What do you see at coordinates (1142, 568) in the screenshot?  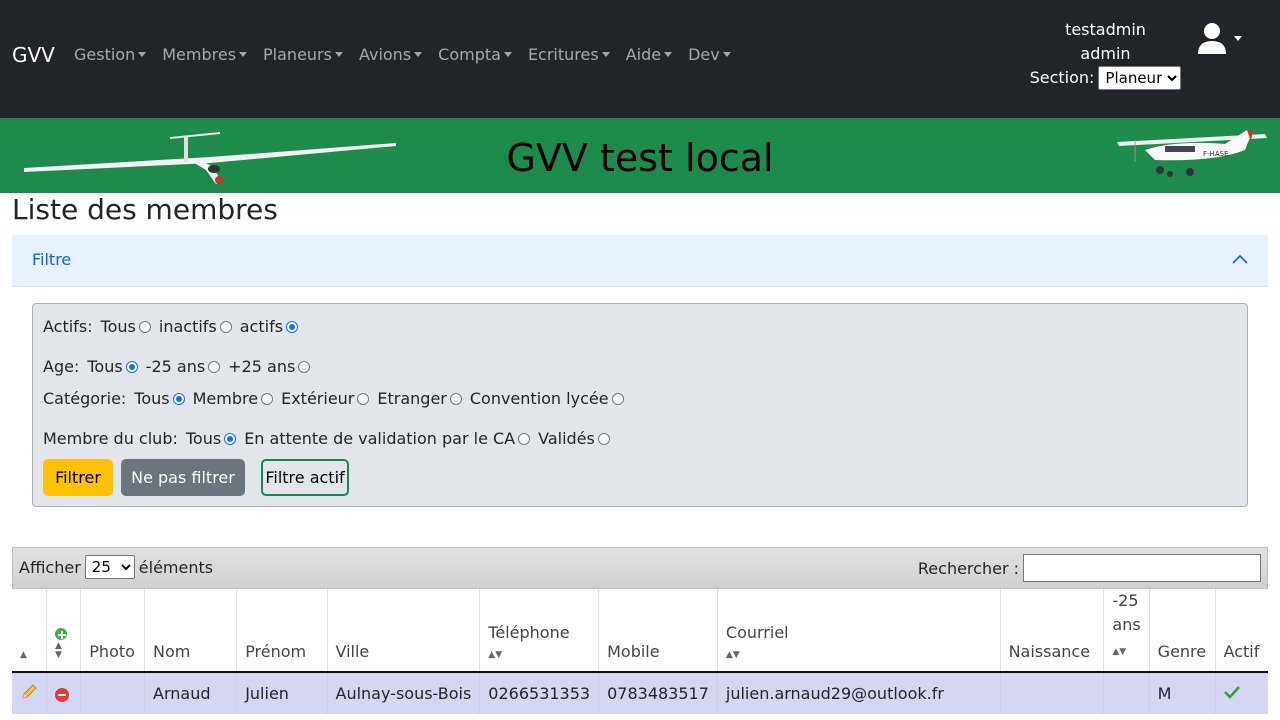 I see `search-input` at bounding box center [1142, 568].